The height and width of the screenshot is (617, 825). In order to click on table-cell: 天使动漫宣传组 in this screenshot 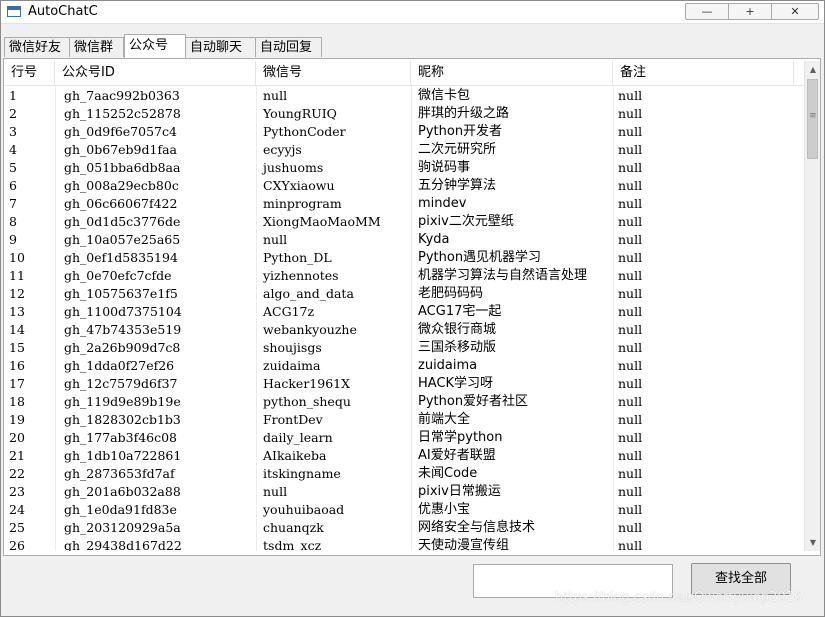, I will do `click(464, 544)`.